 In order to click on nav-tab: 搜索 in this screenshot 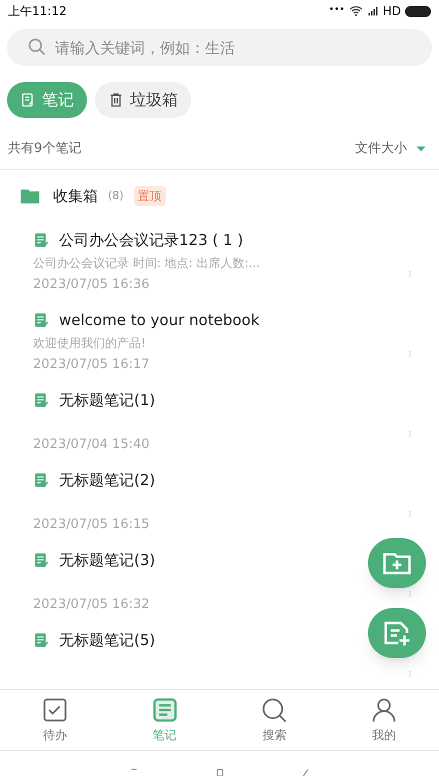, I will do `click(275, 720)`.